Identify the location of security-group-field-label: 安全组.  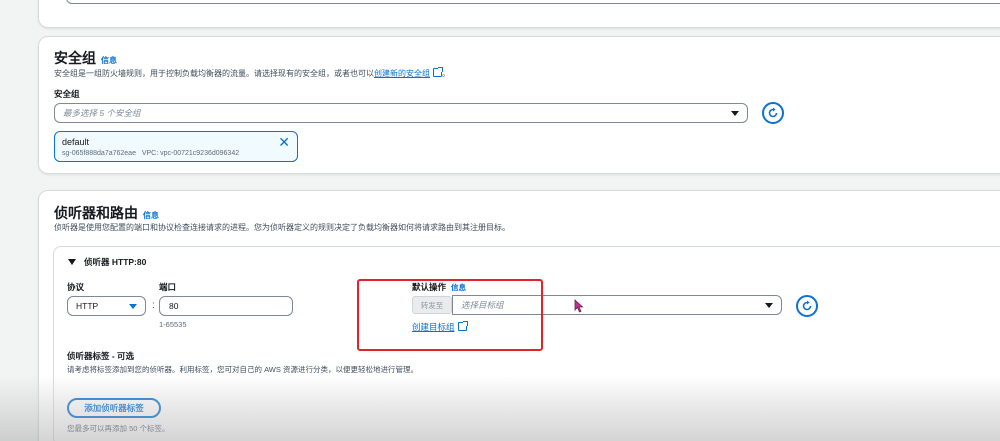
(67, 94).